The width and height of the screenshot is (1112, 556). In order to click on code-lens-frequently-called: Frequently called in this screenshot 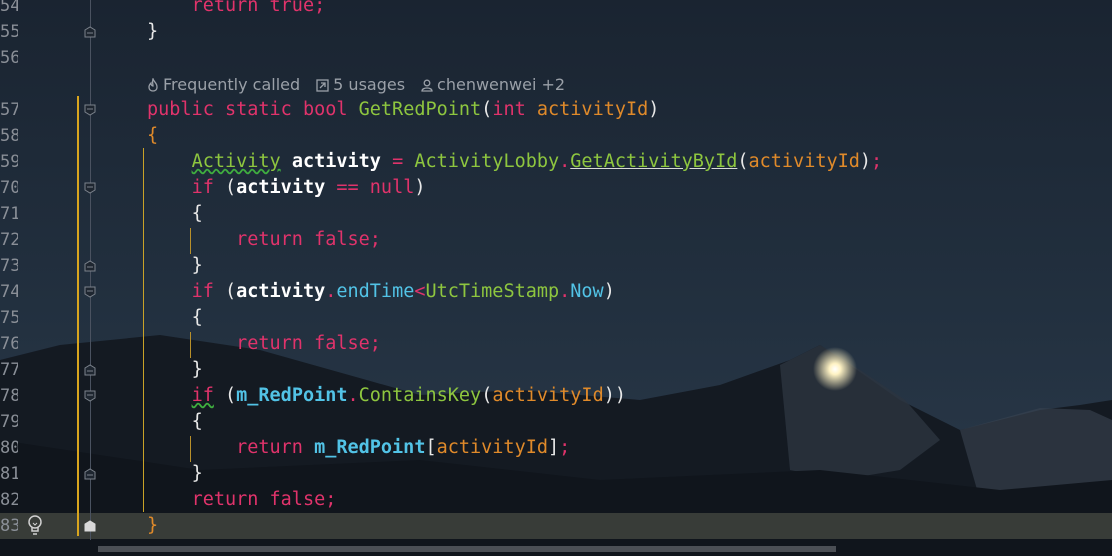, I will do `click(223, 85)`.